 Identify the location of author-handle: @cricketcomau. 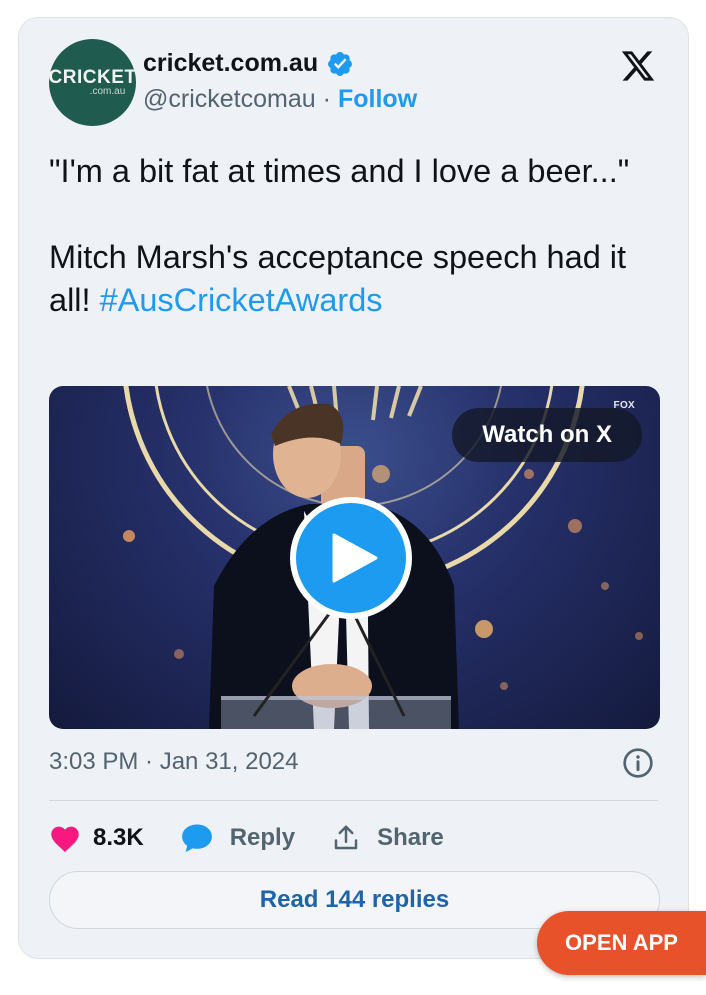
(229, 99).